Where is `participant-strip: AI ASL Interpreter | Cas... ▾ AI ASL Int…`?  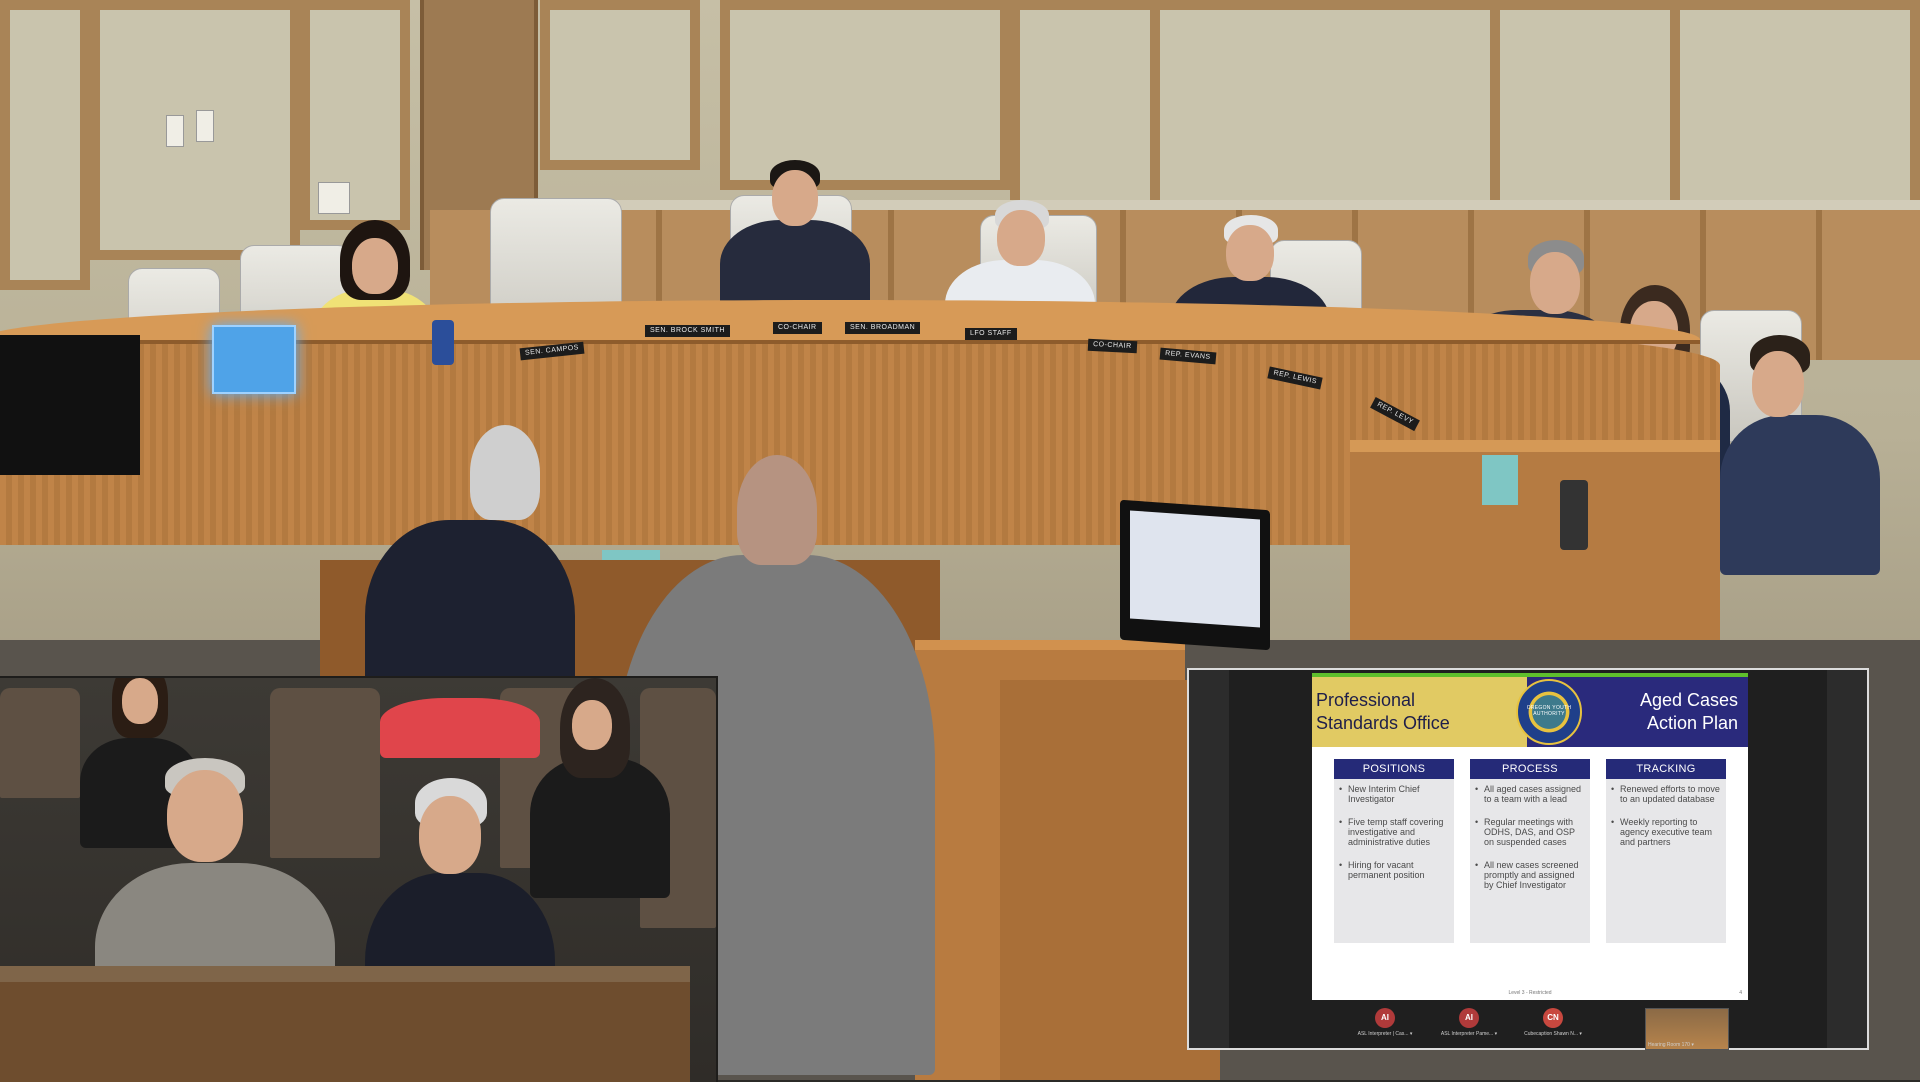 participant-strip: AI ASL Interpreter | Cas... ▾ AI ASL Int… is located at coordinates (1539, 1027).